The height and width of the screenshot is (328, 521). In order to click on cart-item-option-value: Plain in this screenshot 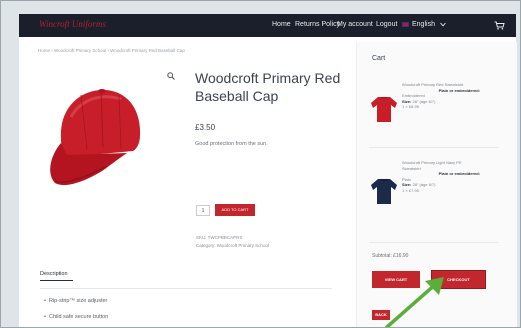, I will do `click(406, 179)`.